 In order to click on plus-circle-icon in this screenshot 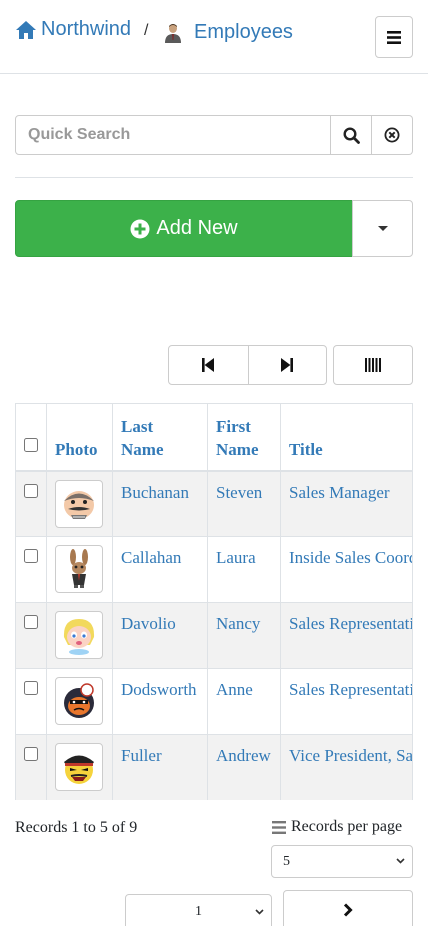, I will do `click(140, 228)`.